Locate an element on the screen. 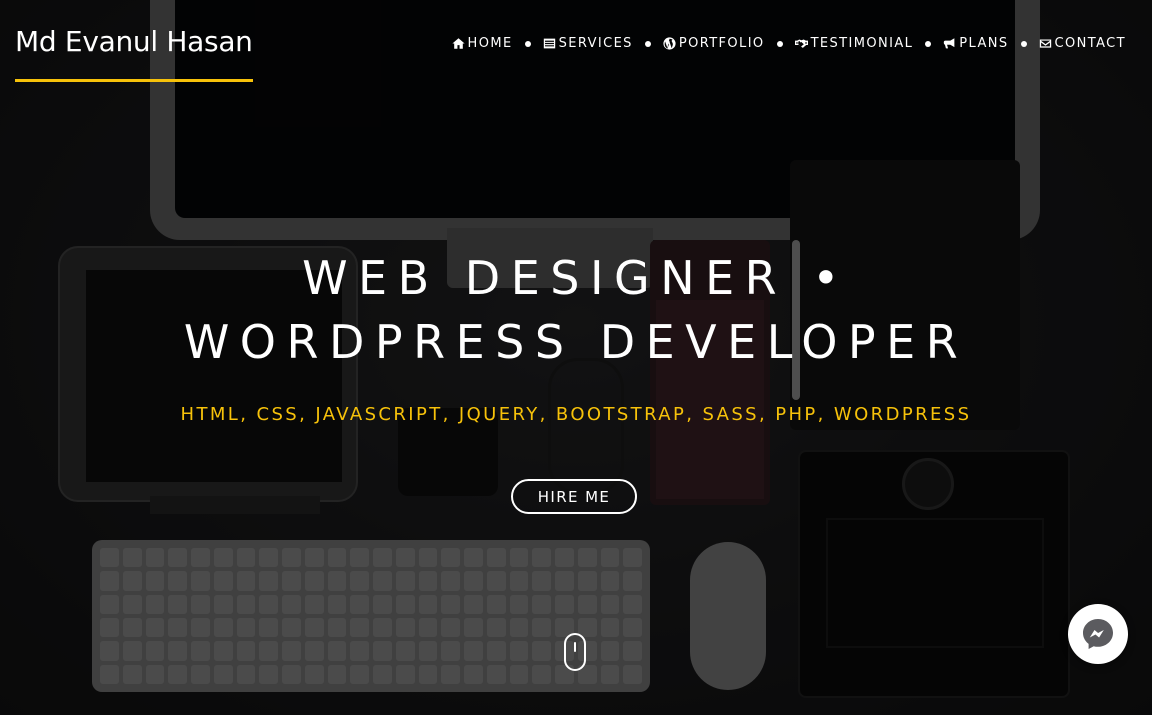 This screenshot has width=1152, height=715. home-icon is located at coordinates (458, 43).